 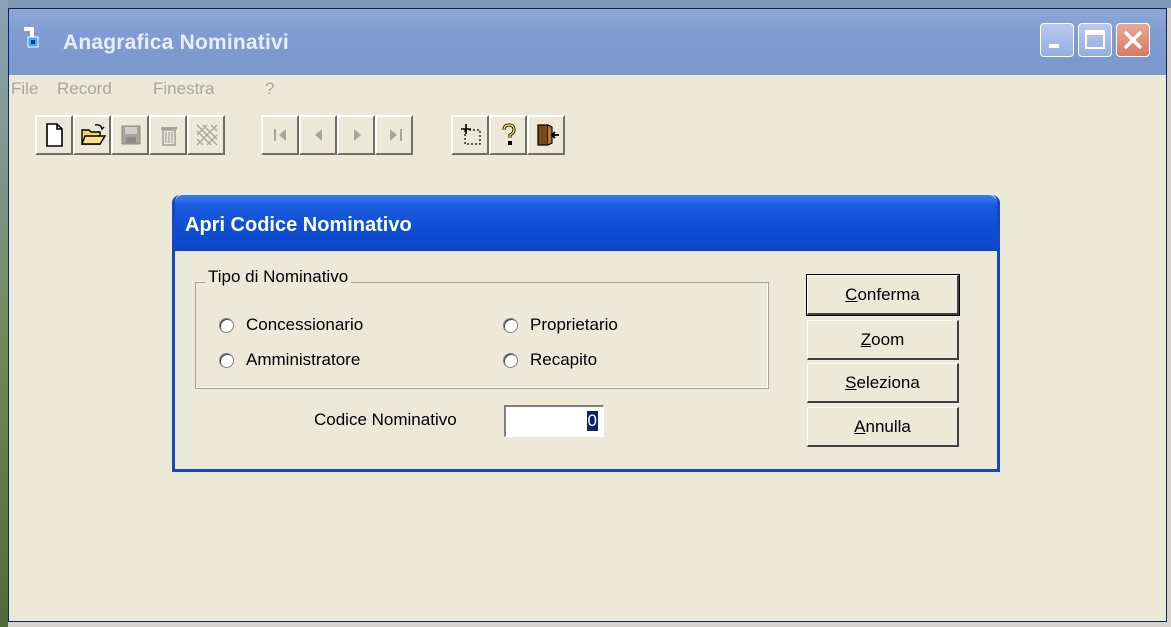 I want to click on cancel-accel: A, so click(x=860, y=426).